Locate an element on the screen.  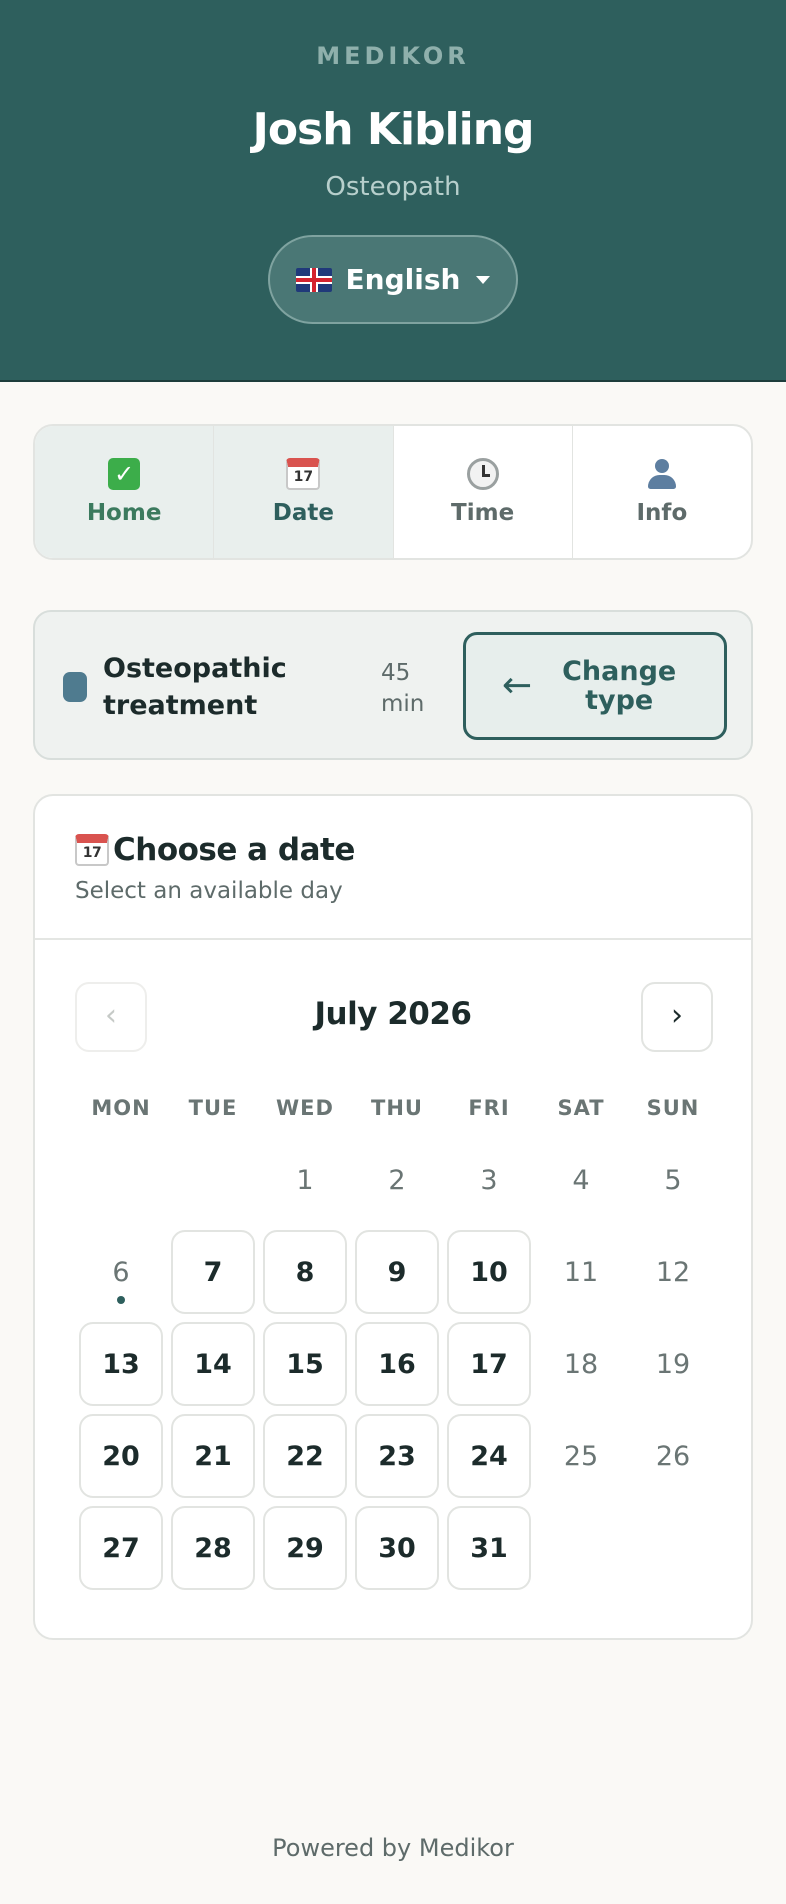
weekday-header: MON TUE WED THU FRI SAT SUN is located at coordinates (397, 1108).